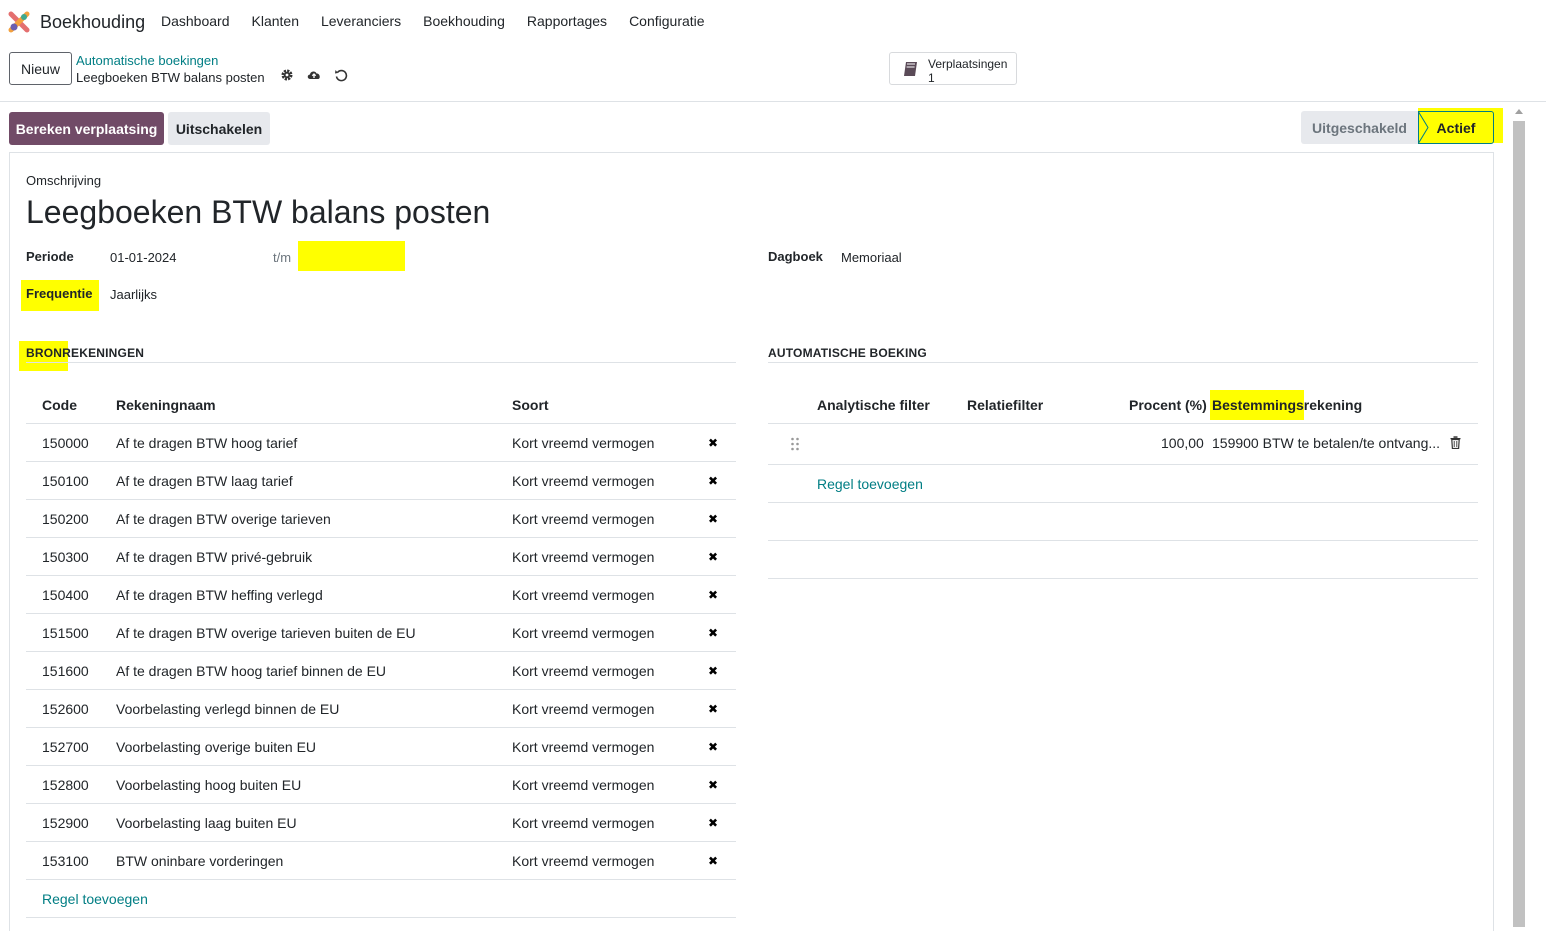  What do you see at coordinates (214, 557) in the screenshot?
I see `source-account-name: Af te dragen BTW privé-gebruik` at bounding box center [214, 557].